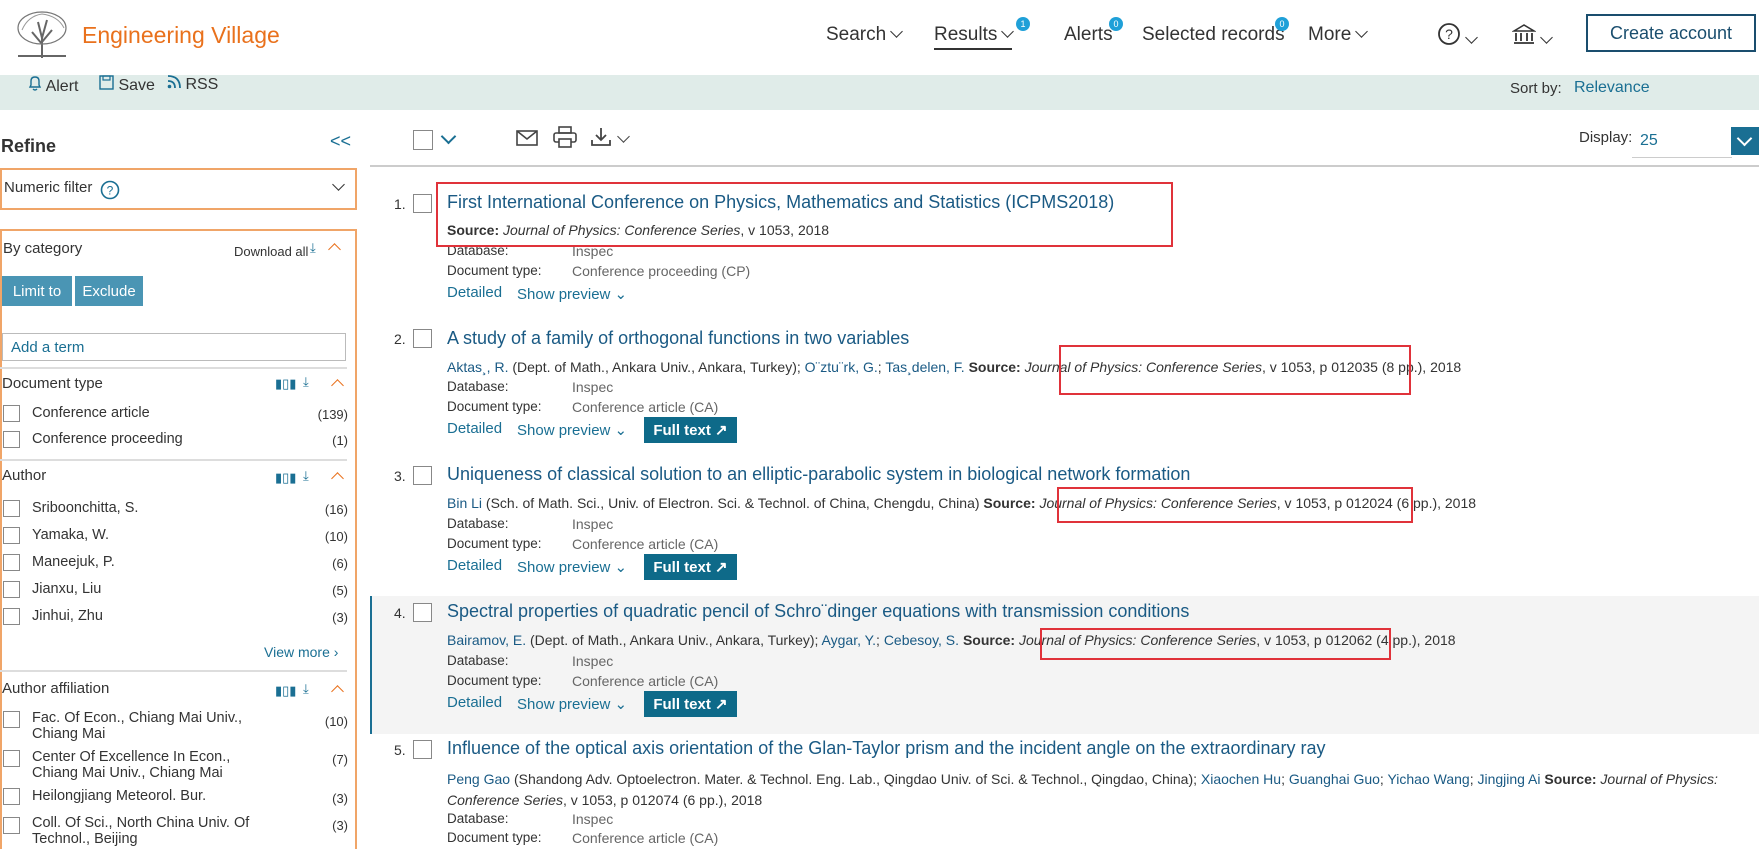 The width and height of the screenshot is (1759, 849). What do you see at coordinates (174, 347) in the screenshot?
I see `add-term-input: Add a term` at bounding box center [174, 347].